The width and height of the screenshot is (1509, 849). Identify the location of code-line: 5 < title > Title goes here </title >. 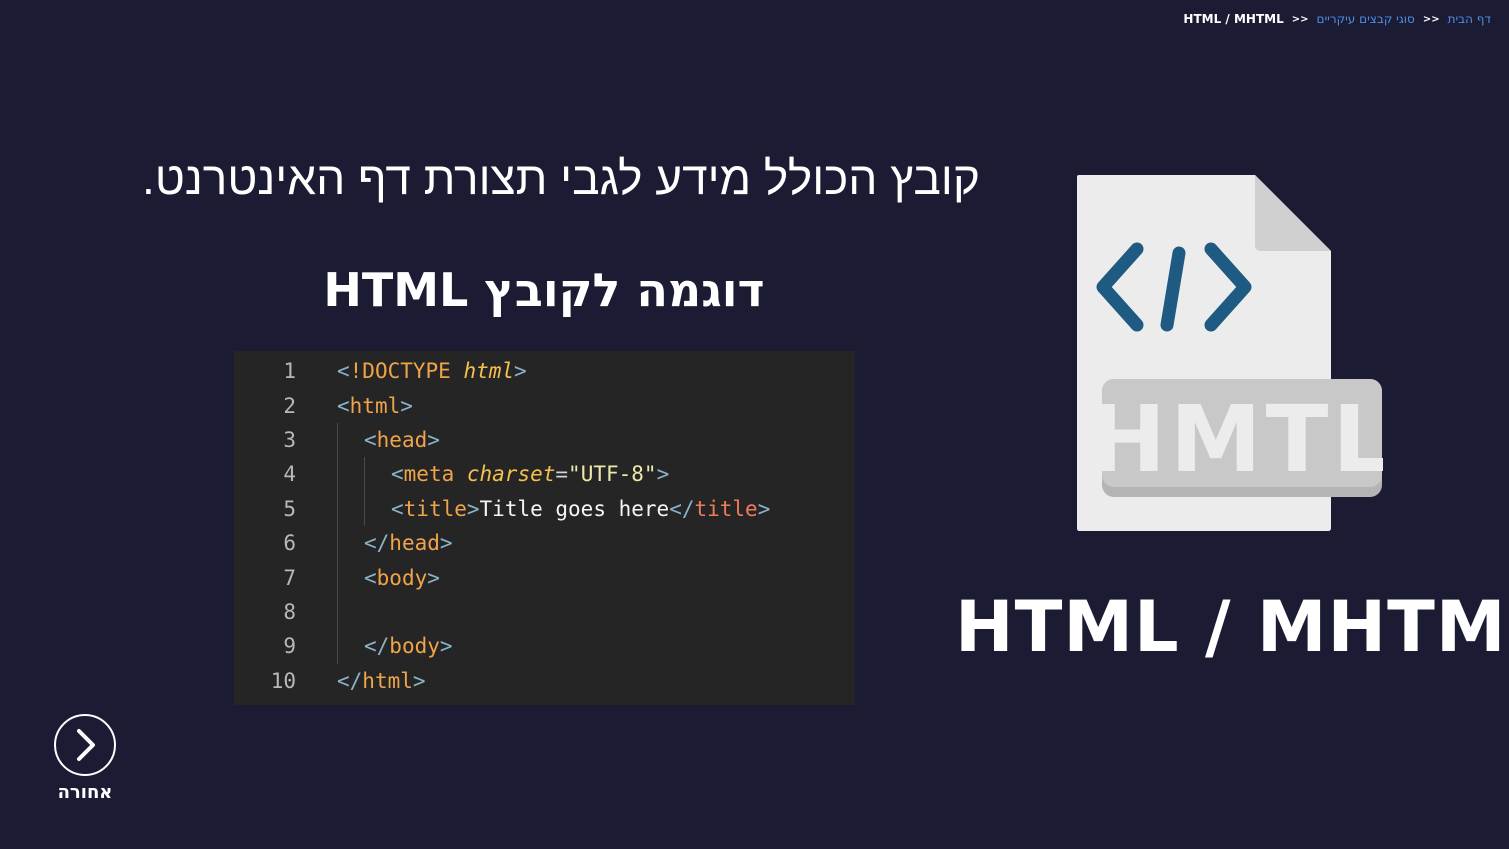
(544, 508).